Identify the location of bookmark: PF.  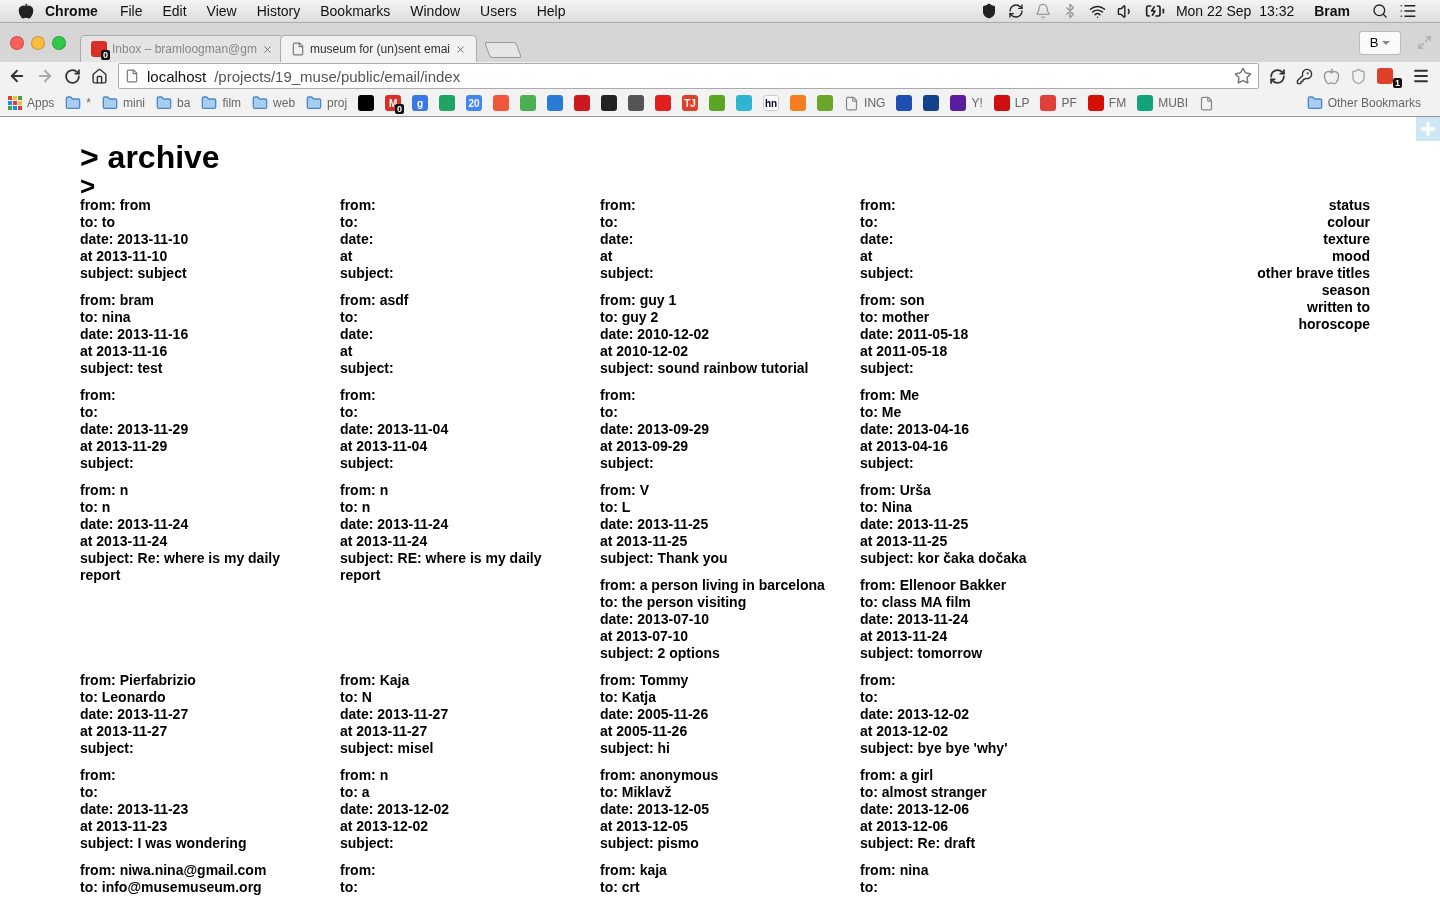
(1058, 103).